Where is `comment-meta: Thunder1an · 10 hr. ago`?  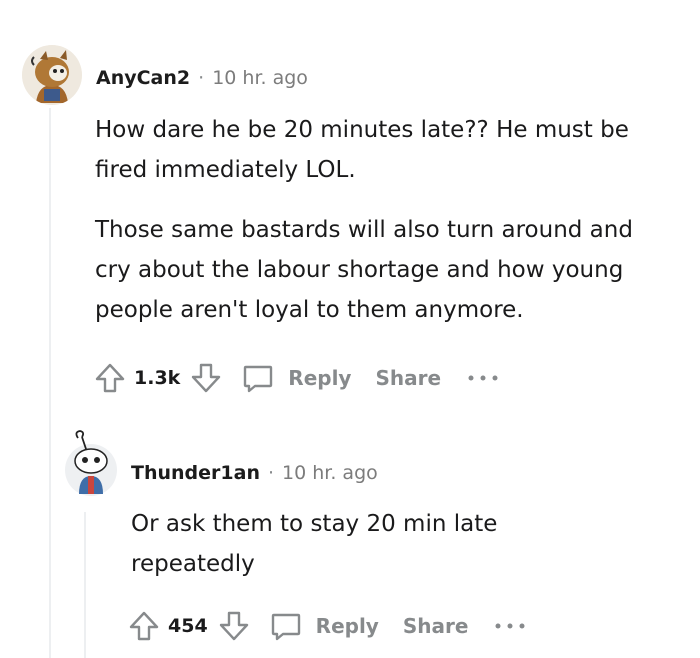 comment-meta: Thunder1an · 10 hr. ago is located at coordinates (254, 473).